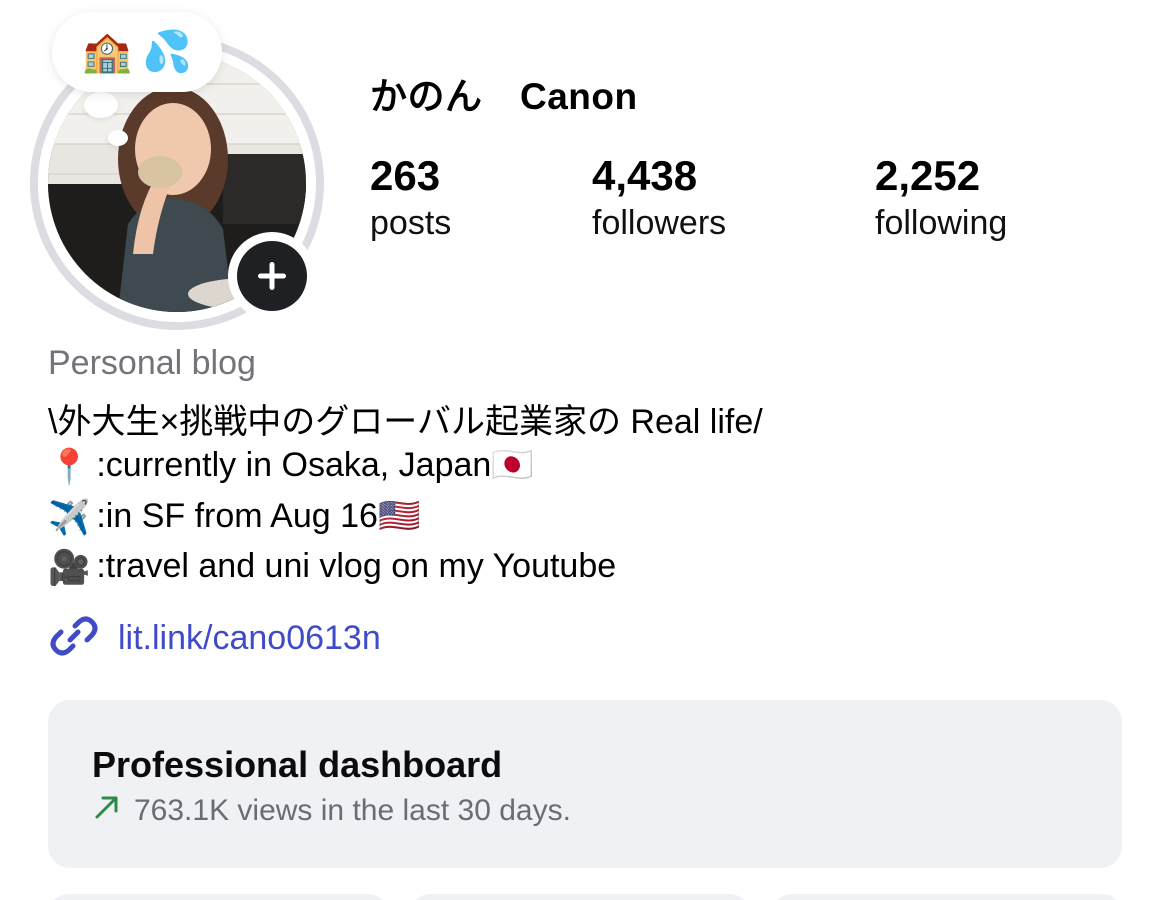 The width and height of the screenshot is (1170, 900). What do you see at coordinates (405, 422) in the screenshot?
I see `bio-line-text: \外大生×挑戦中のグローバル起業家の Real life/` at bounding box center [405, 422].